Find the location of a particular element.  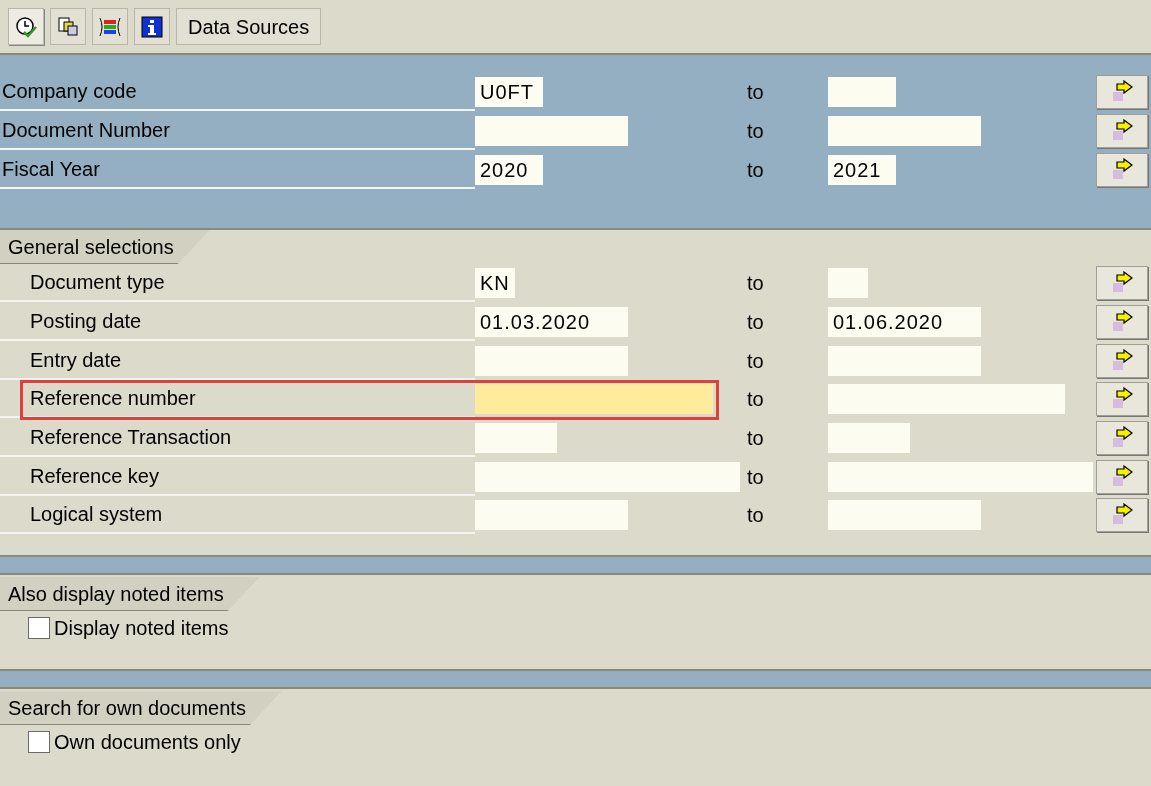

checkbox-label: Own documents only is located at coordinates (147, 742).